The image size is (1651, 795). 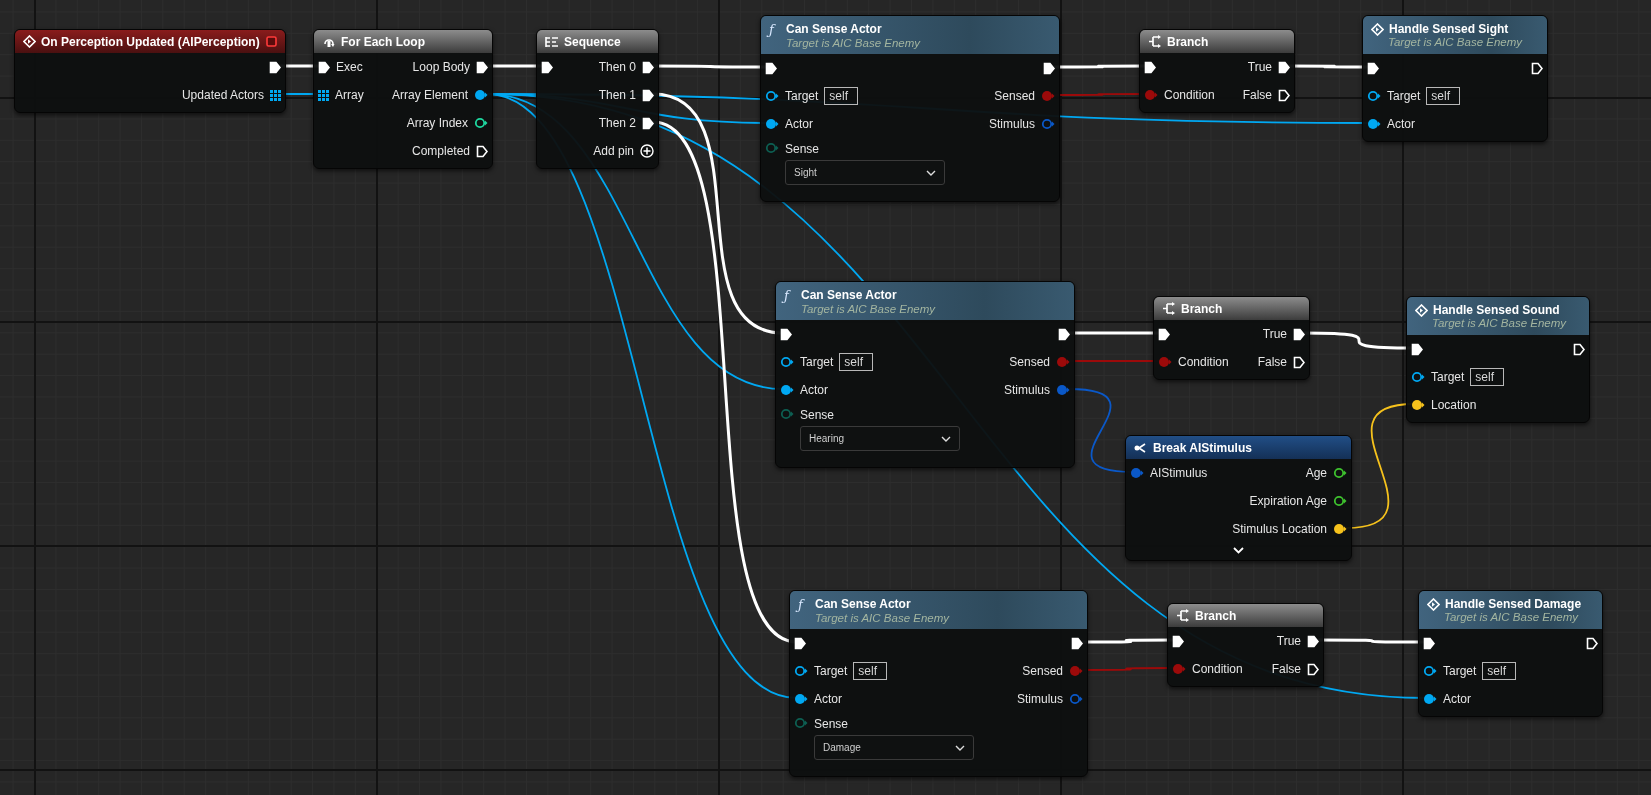 I want to click on pin-label: Exec, so click(x=349, y=67).